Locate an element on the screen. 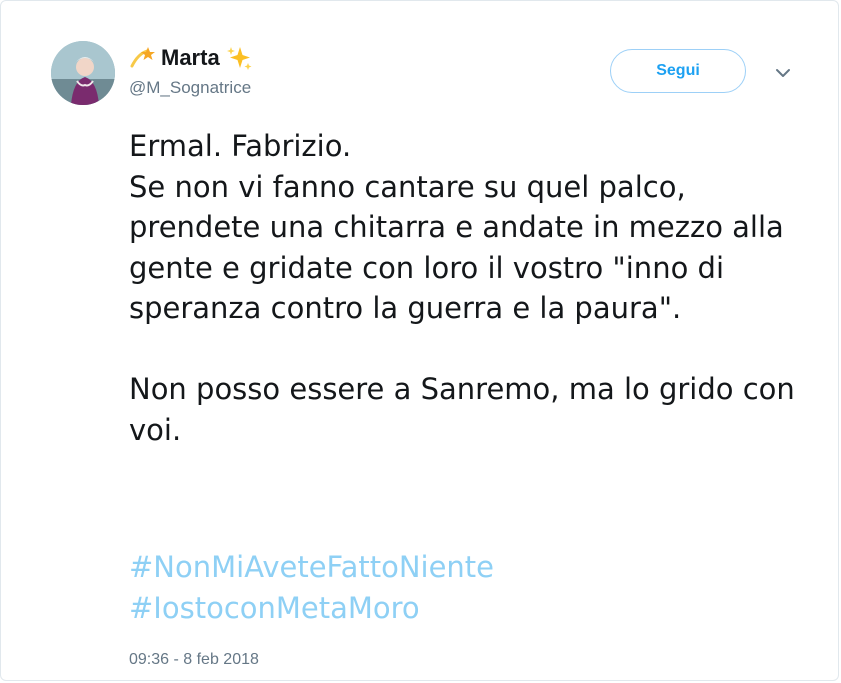 The width and height of the screenshot is (841, 683). hashtag-list: #NonMiAveteFattoNiente #IostoconMetaMoro is located at coordinates (311, 588).